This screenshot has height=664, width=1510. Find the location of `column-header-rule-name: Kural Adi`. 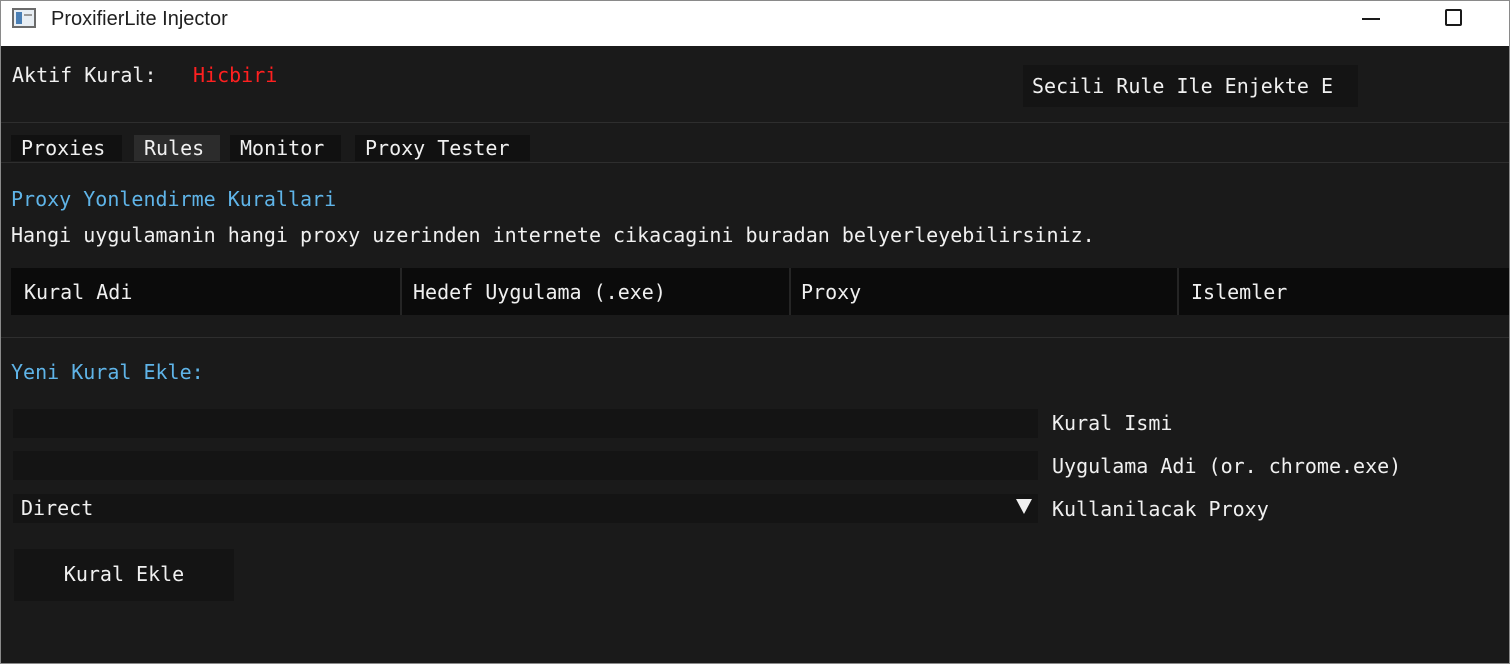

column-header-rule-name: Kural Adi is located at coordinates (78, 292).